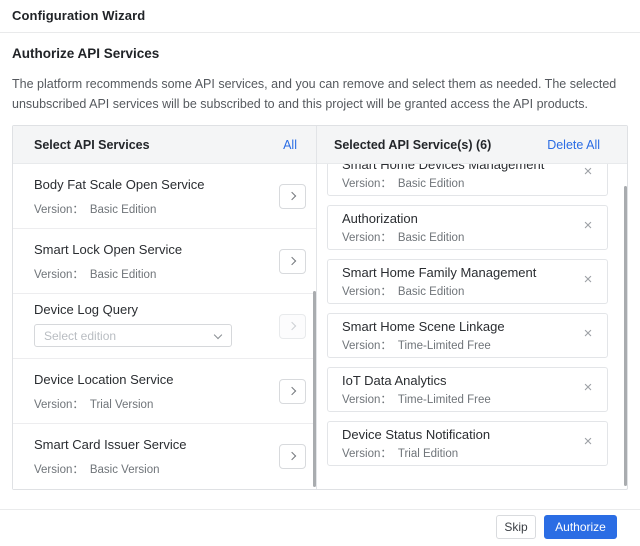  Describe the element at coordinates (394, 380) in the screenshot. I see `service-name: IoT Data Analytics` at that location.